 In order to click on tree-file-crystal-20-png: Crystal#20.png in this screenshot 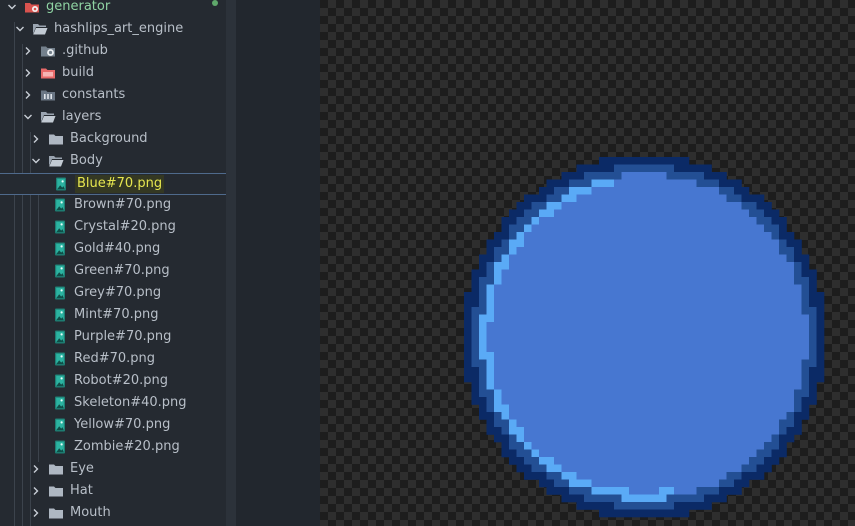, I will do `click(113, 227)`.